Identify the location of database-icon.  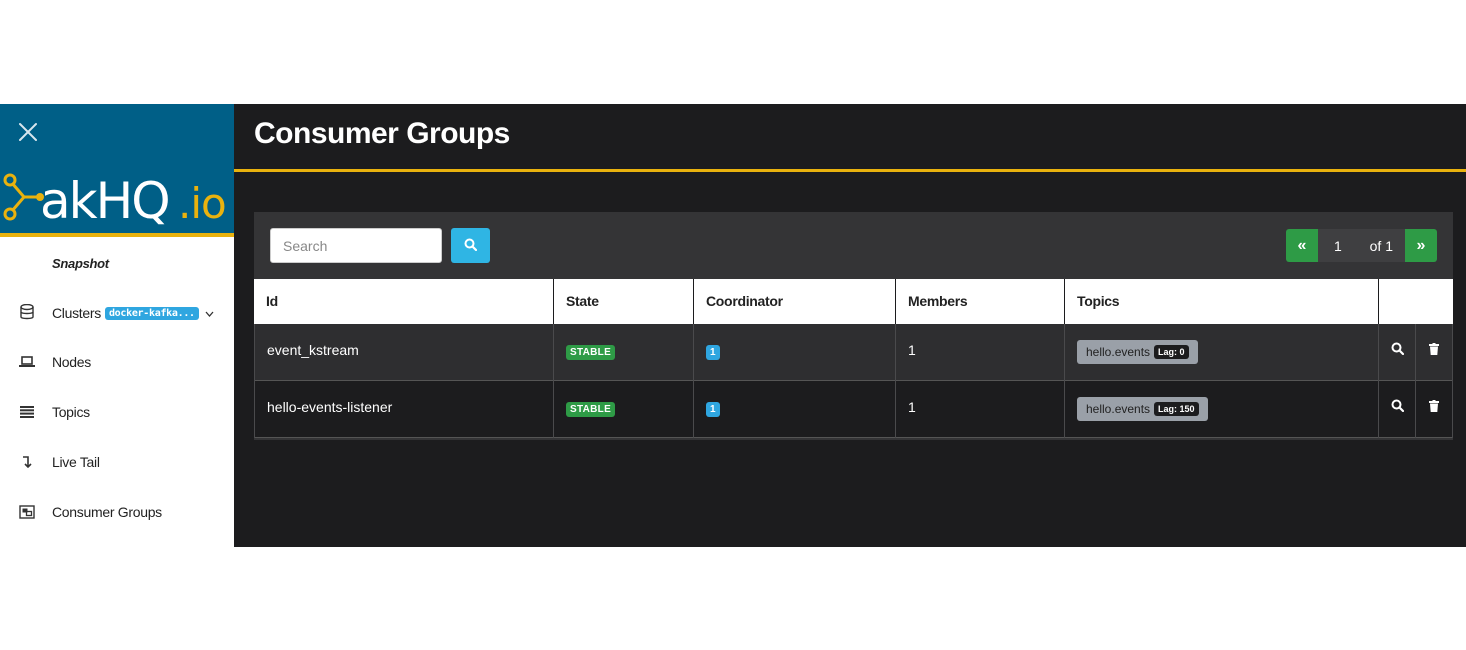
(27, 312).